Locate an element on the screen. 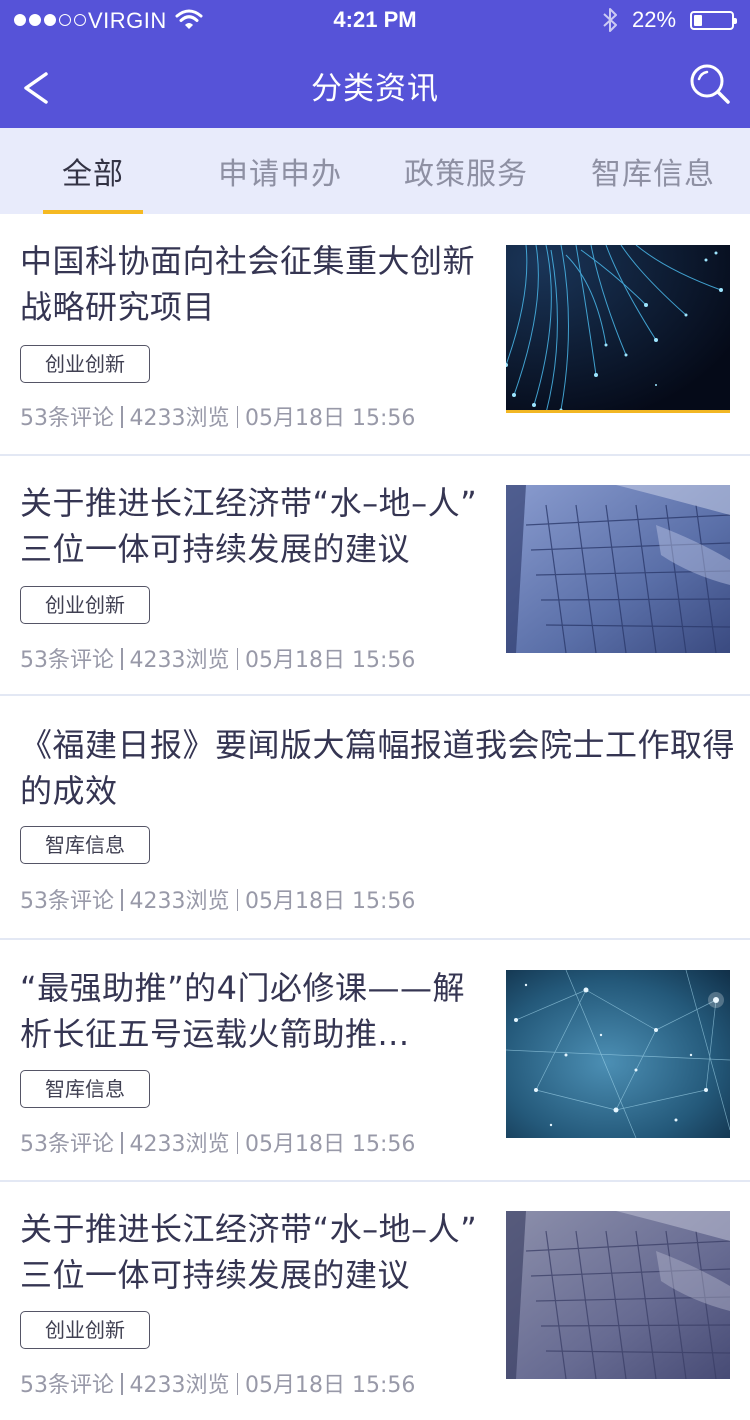  tab-policy-service: 政策服务 is located at coordinates (466, 171).